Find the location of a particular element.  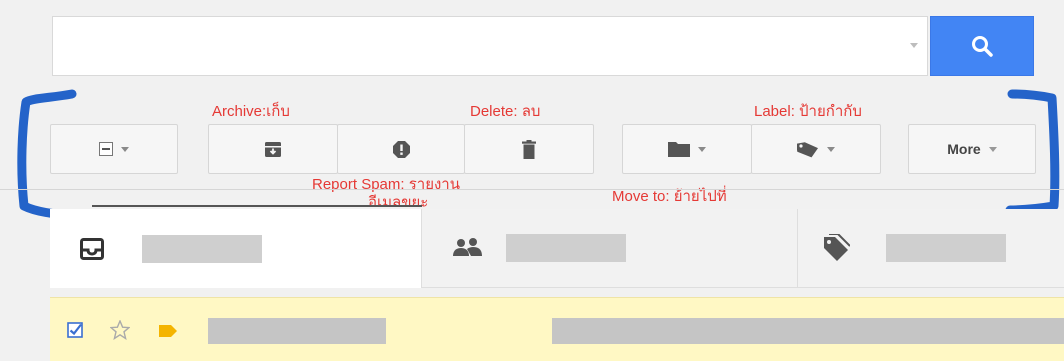

tab-promotions is located at coordinates (931, 248).